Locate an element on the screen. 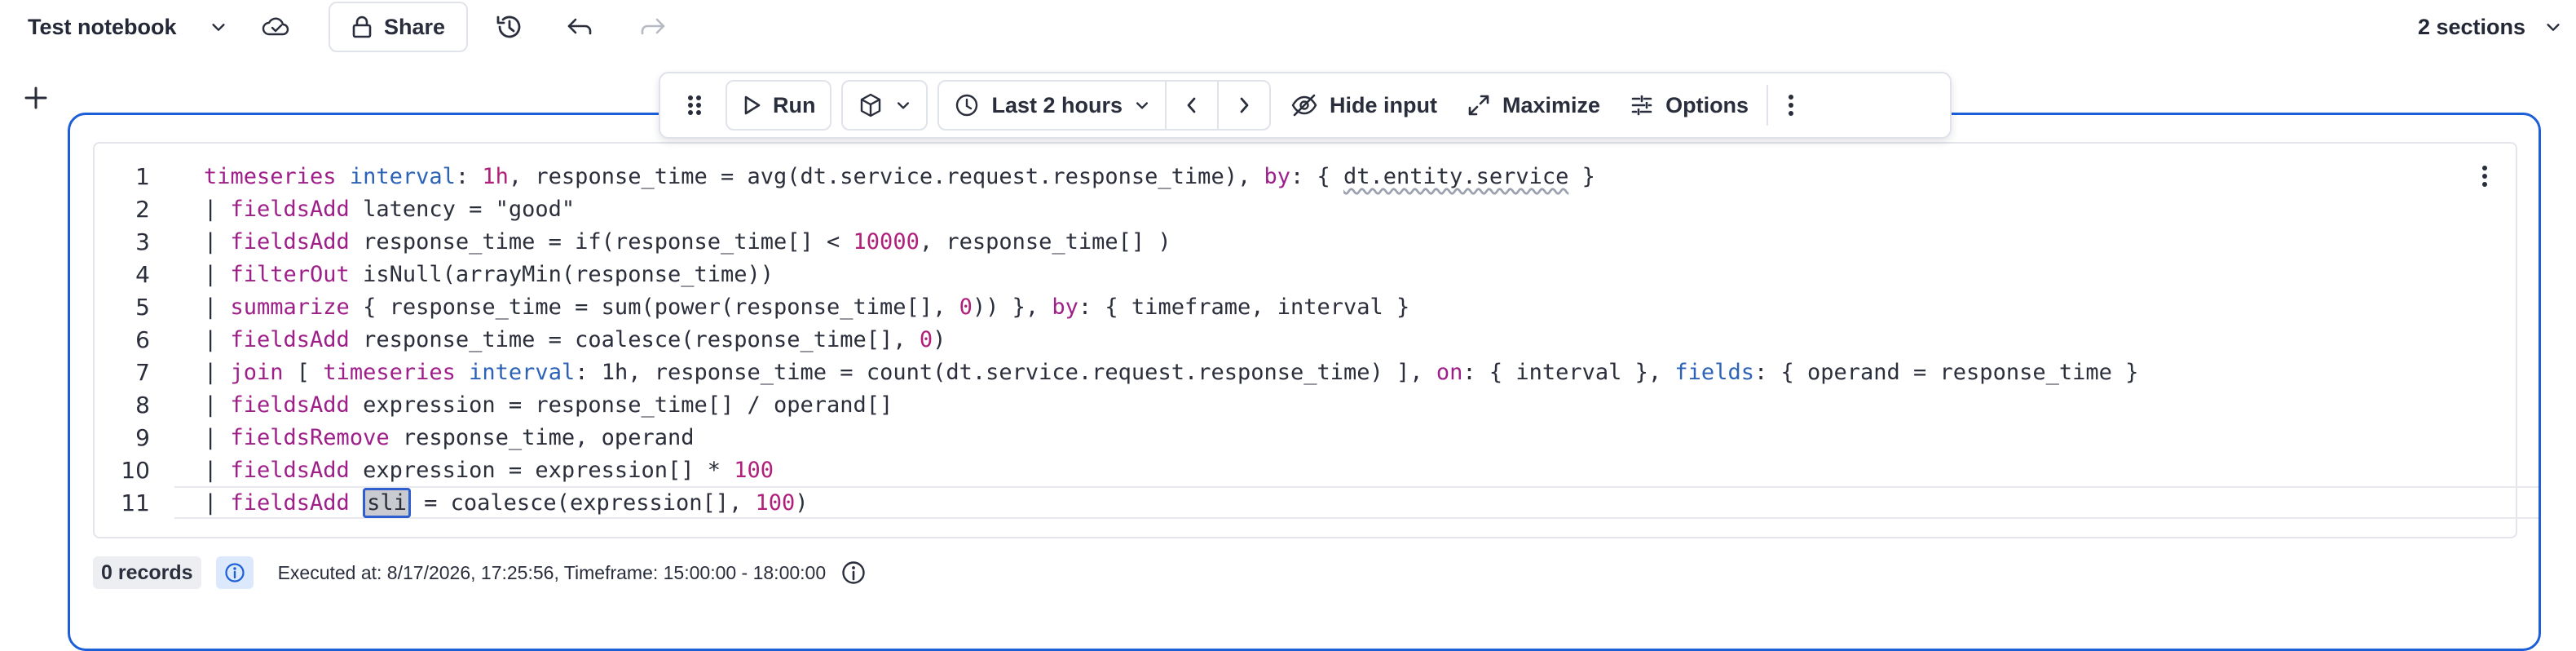 The image size is (2576, 651). run-button: Run is located at coordinates (778, 105).